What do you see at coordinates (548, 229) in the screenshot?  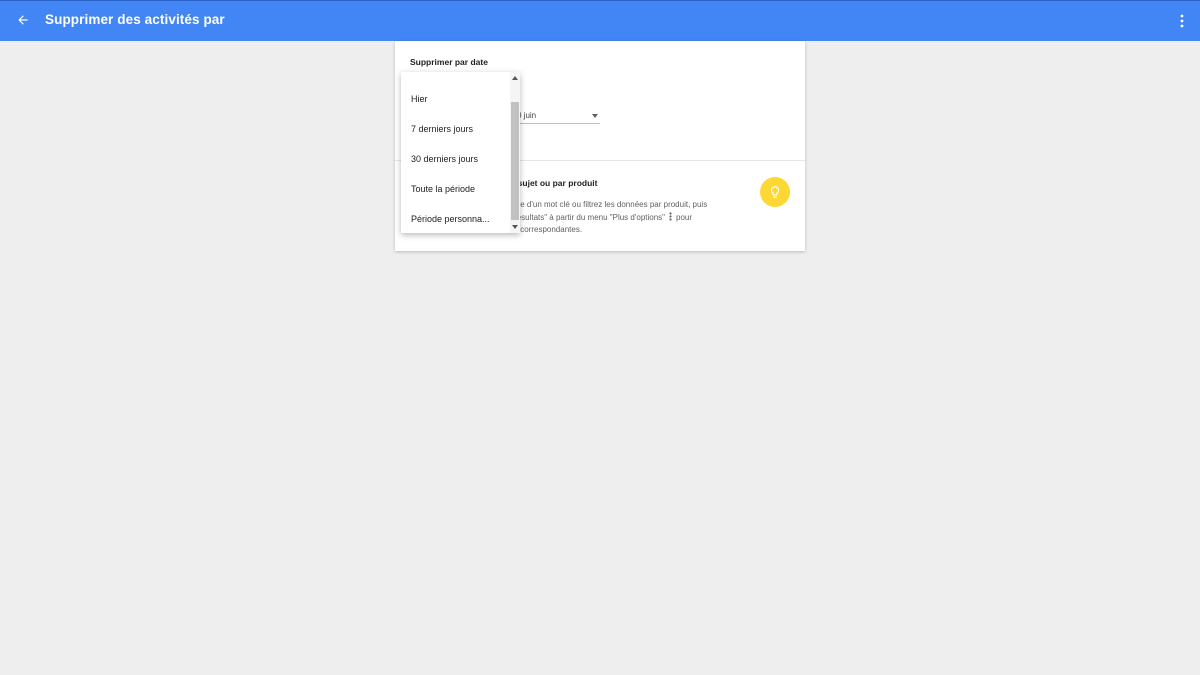 I see `description-line-3: s correspondantes.` at bounding box center [548, 229].